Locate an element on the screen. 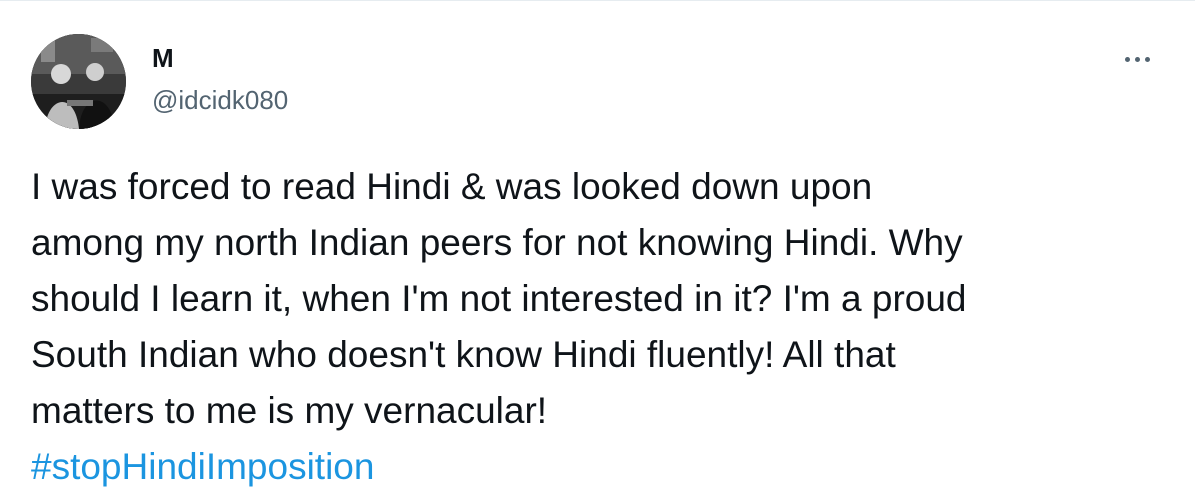 The image size is (1195, 504). more-options-button is located at coordinates (1137, 59).